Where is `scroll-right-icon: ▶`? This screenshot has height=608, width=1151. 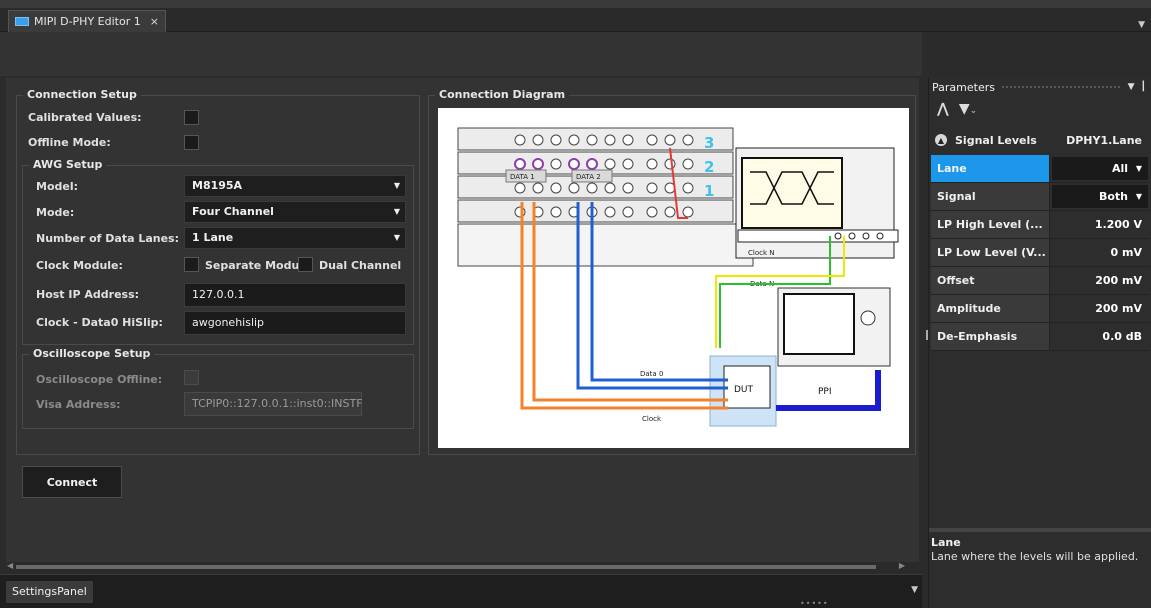 scroll-right-icon: ▶ is located at coordinates (902, 565).